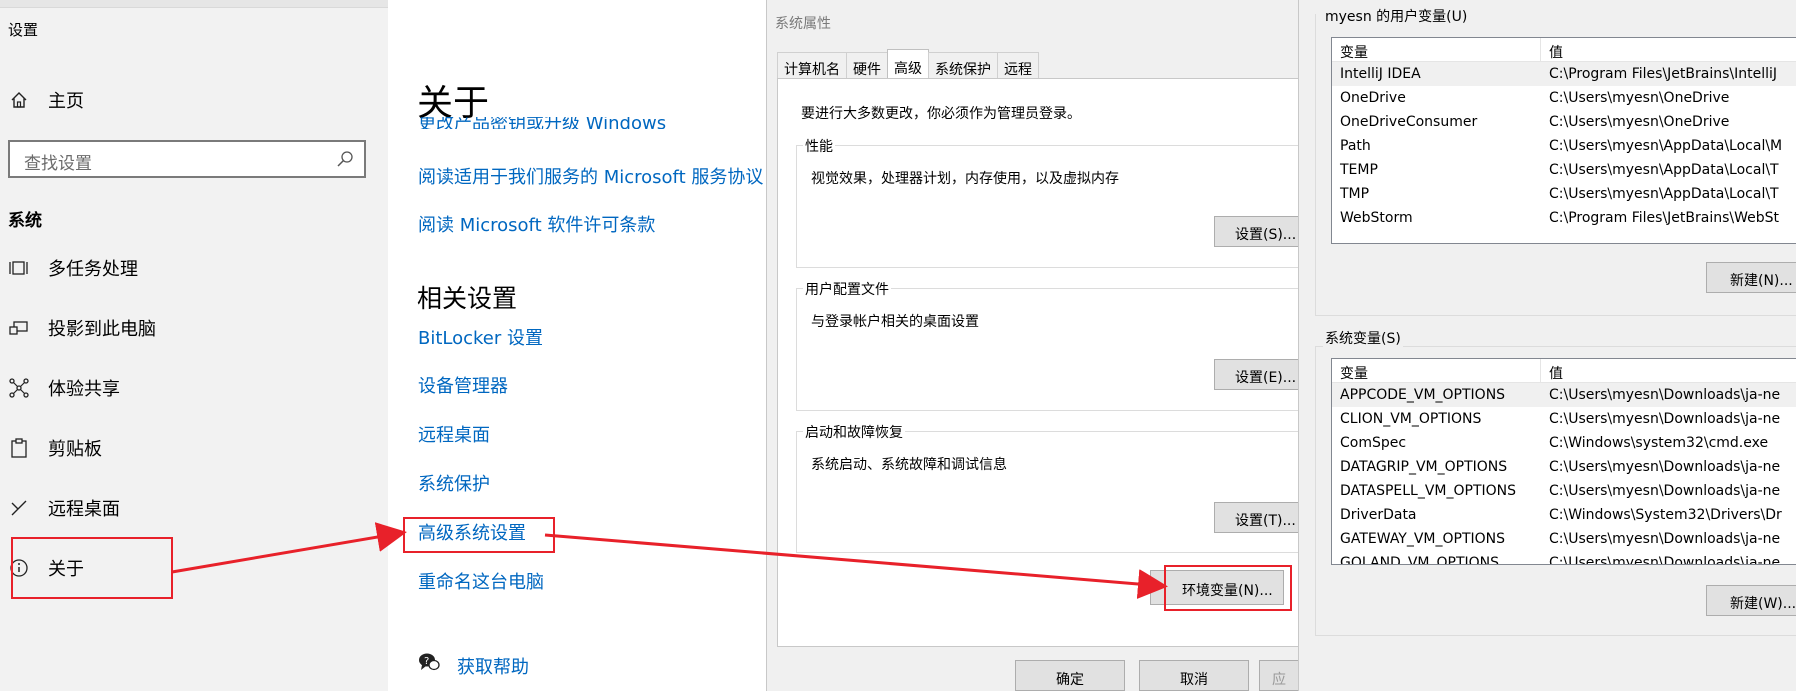 The image size is (1796, 691). I want to click on performance-desc: 视觉效果，处理器计划，内存使用，以及虚拟内存, so click(965, 179).